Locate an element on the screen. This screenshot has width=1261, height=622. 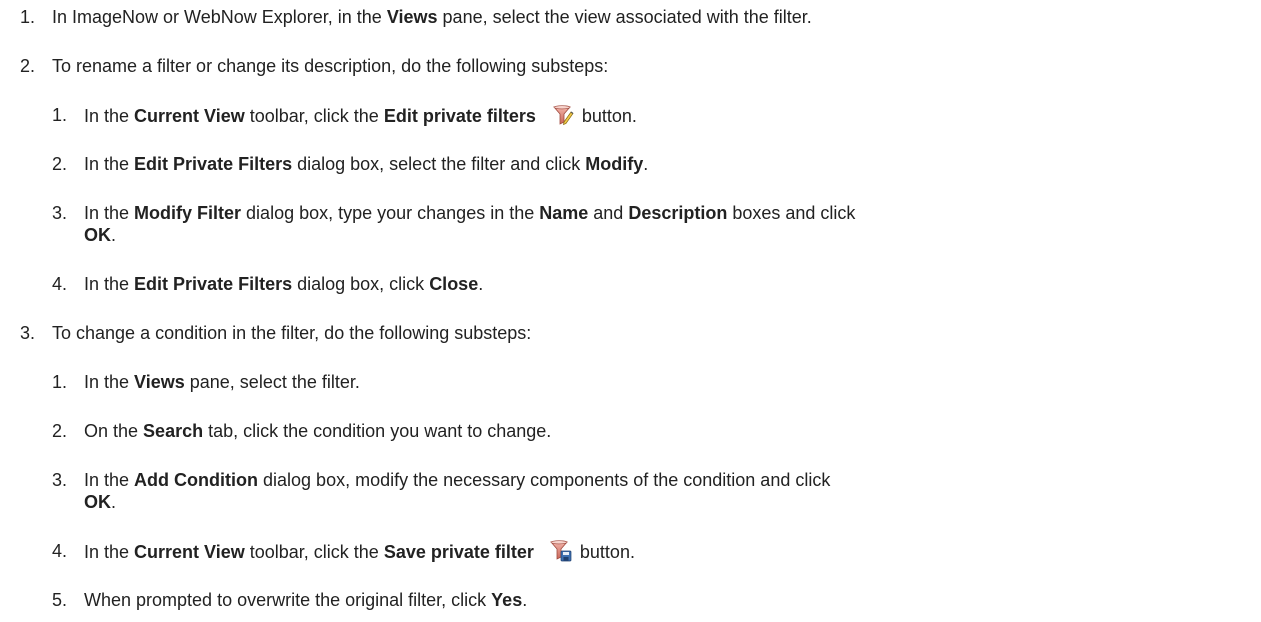
substep-text: In the Views pane, select the filter. is located at coordinates (222, 382).